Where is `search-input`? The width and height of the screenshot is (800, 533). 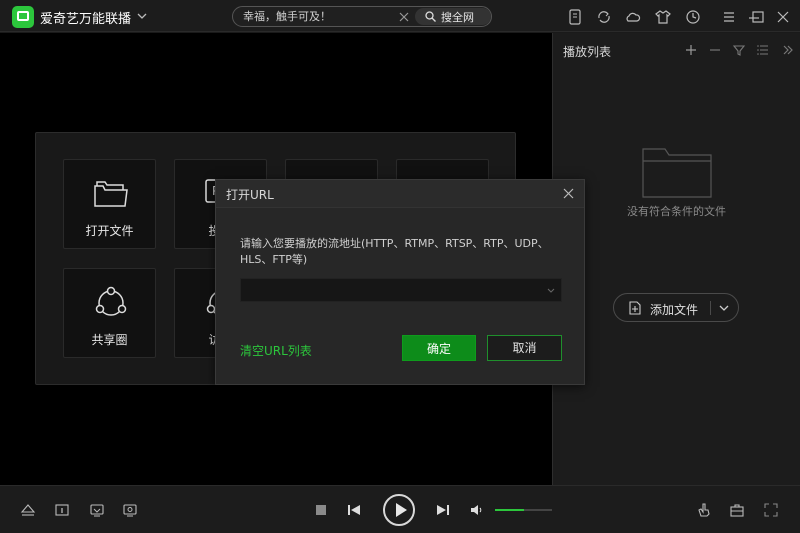 search-input is located at coordinates (318, 15).